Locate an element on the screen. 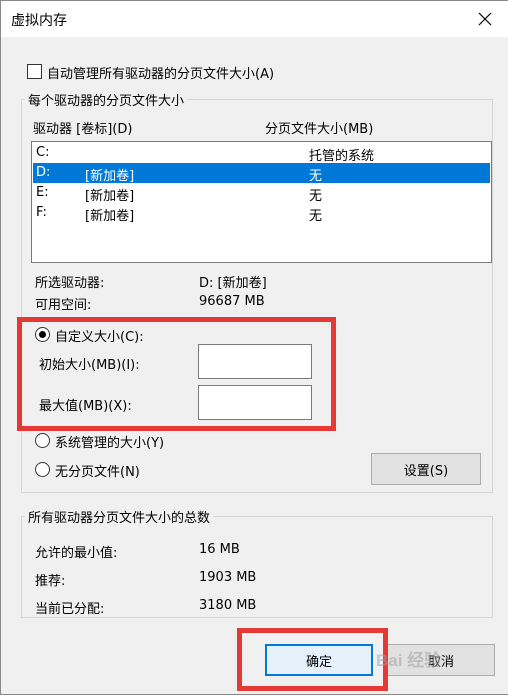 The image size is (508, 695). window-title: 虚拟内存 is located at coordinates (39, 21).